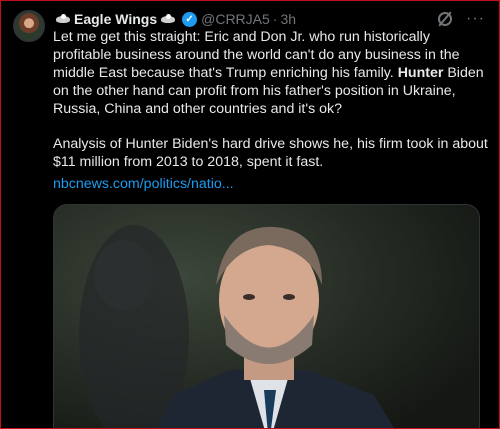 Image resolution: width=500 pixels, height=429 pixels. What do you see at coordinates (445, 19) in the screenshot?
I see `grok-icon` at bounding box center [445, 19].